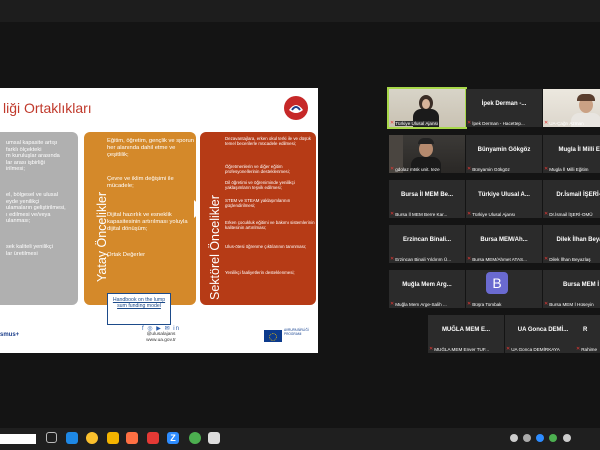 The image size is (600, 450). Describe the element at coordinates (586, 349) in the screenshot. I see `participant-label: ✕ Rahime` at that location.